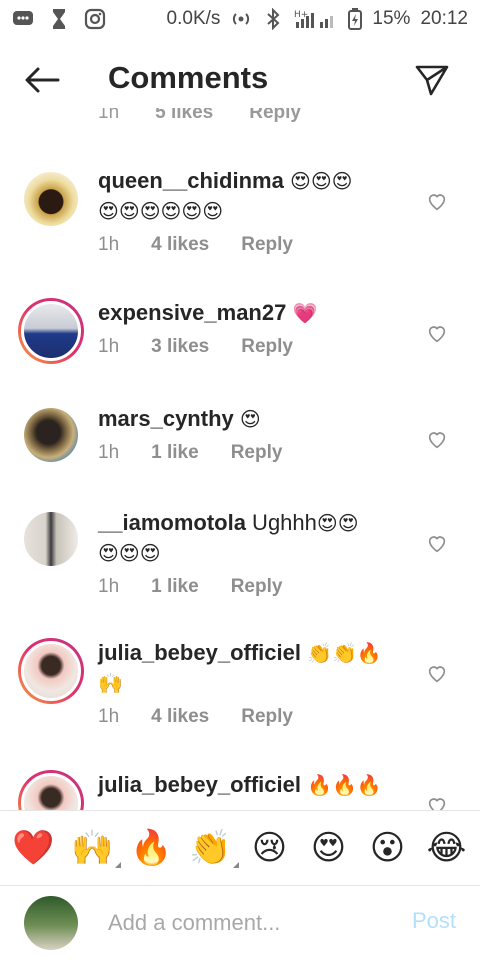 This screenshot has height=960, width=480. What do you see at coordinates (59, 19) in the screenshot?
I see `hourglass-icon` at bounding box center [59, 19].